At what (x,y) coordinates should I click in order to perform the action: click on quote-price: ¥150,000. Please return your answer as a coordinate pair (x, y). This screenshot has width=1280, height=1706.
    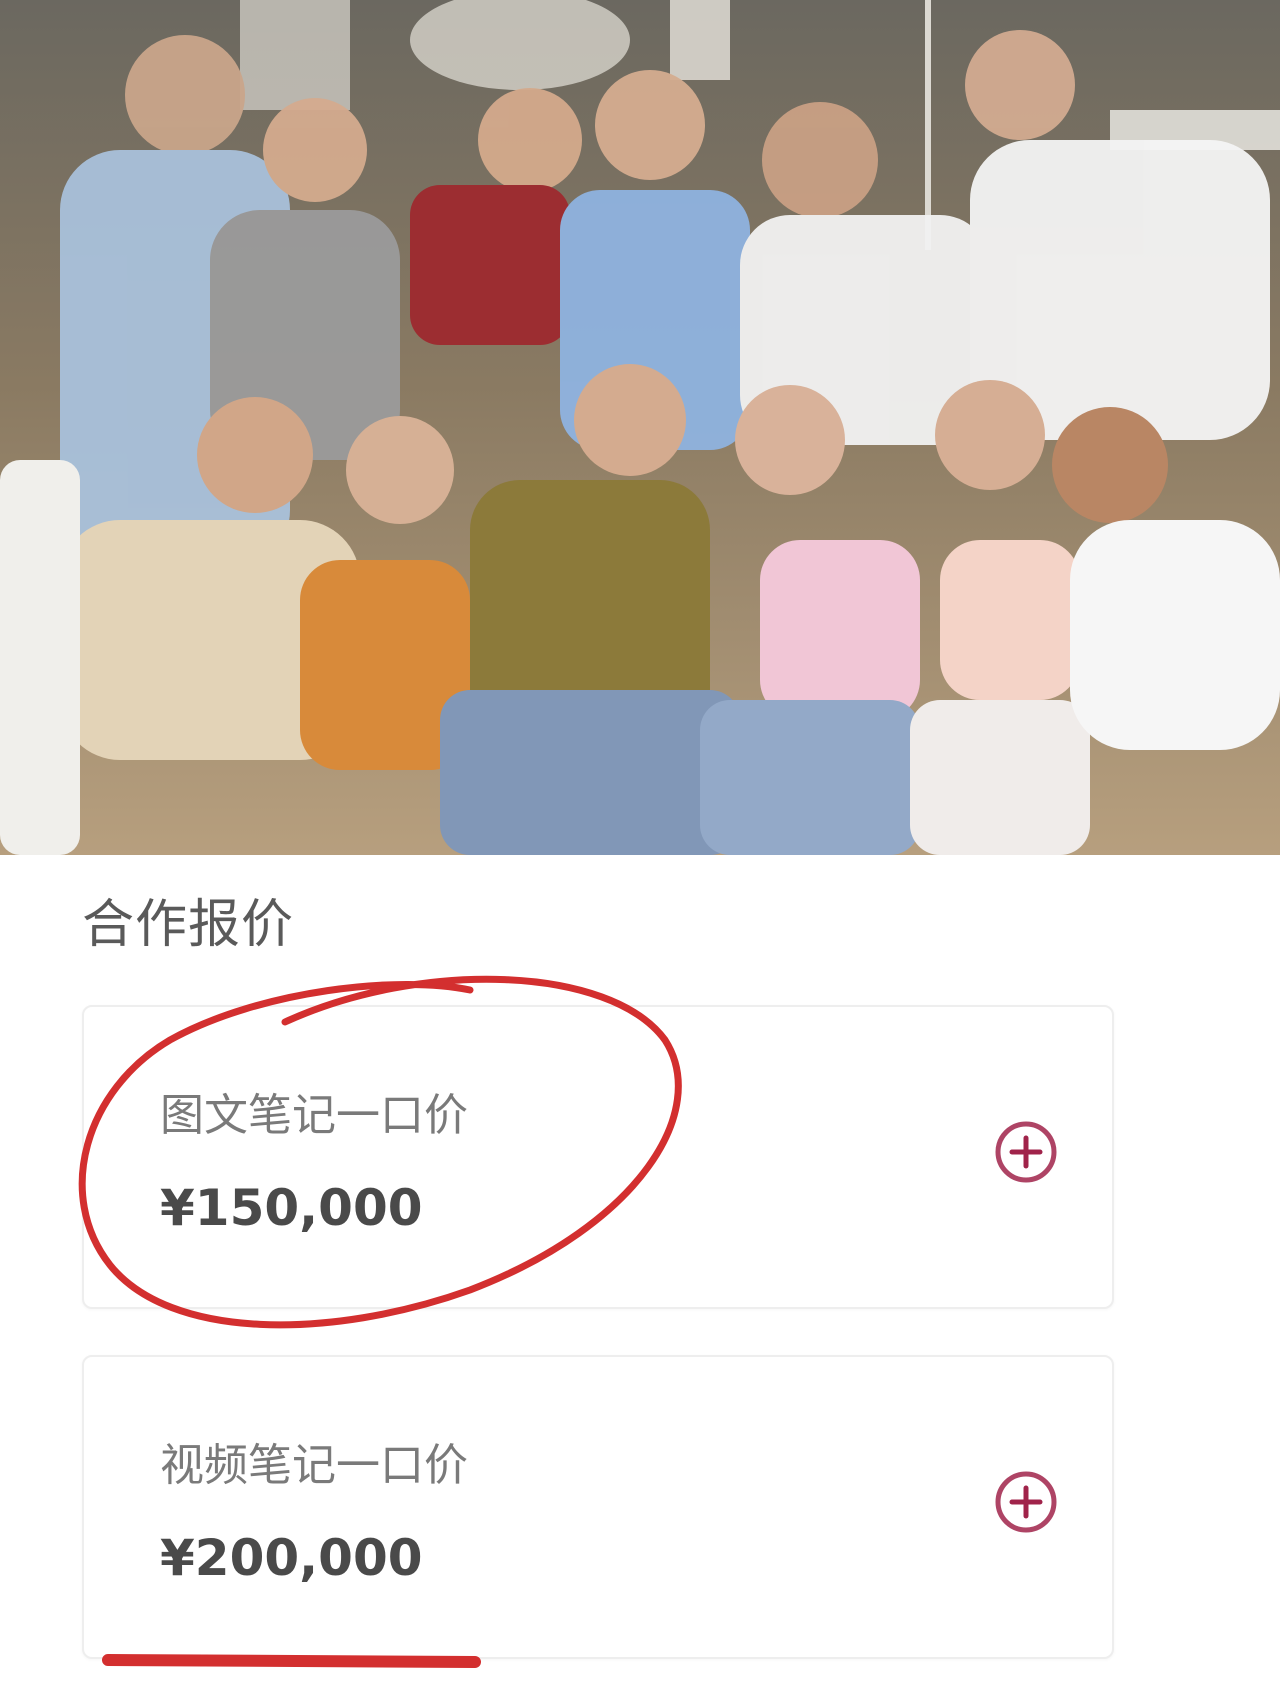
    Looking at the image, I should click on (291, 1208).